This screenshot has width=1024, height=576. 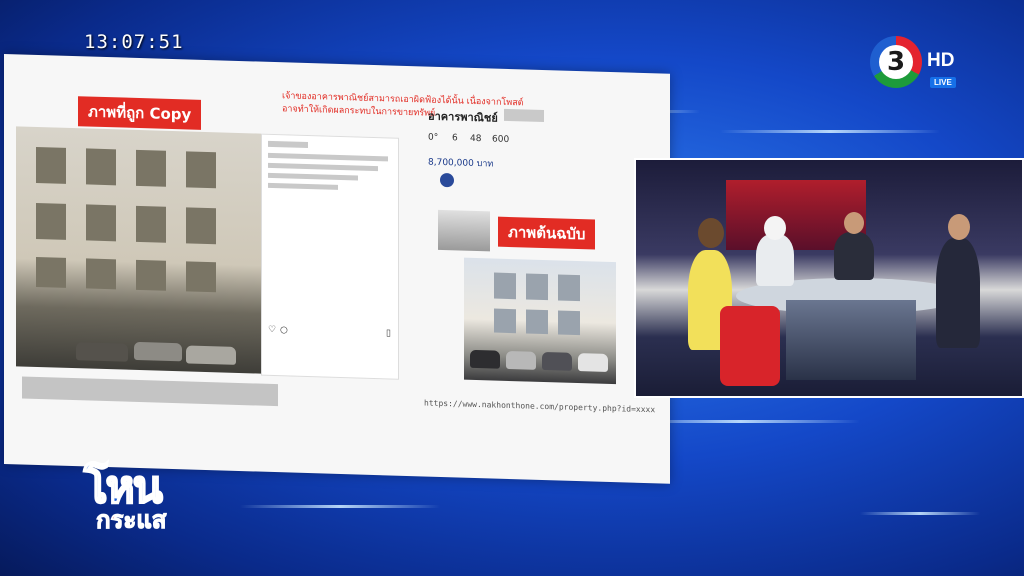 What do you see at coordinates (501, 139) in the screenshot?
I see `property-stat: 600` at bounding box center [501, 139].